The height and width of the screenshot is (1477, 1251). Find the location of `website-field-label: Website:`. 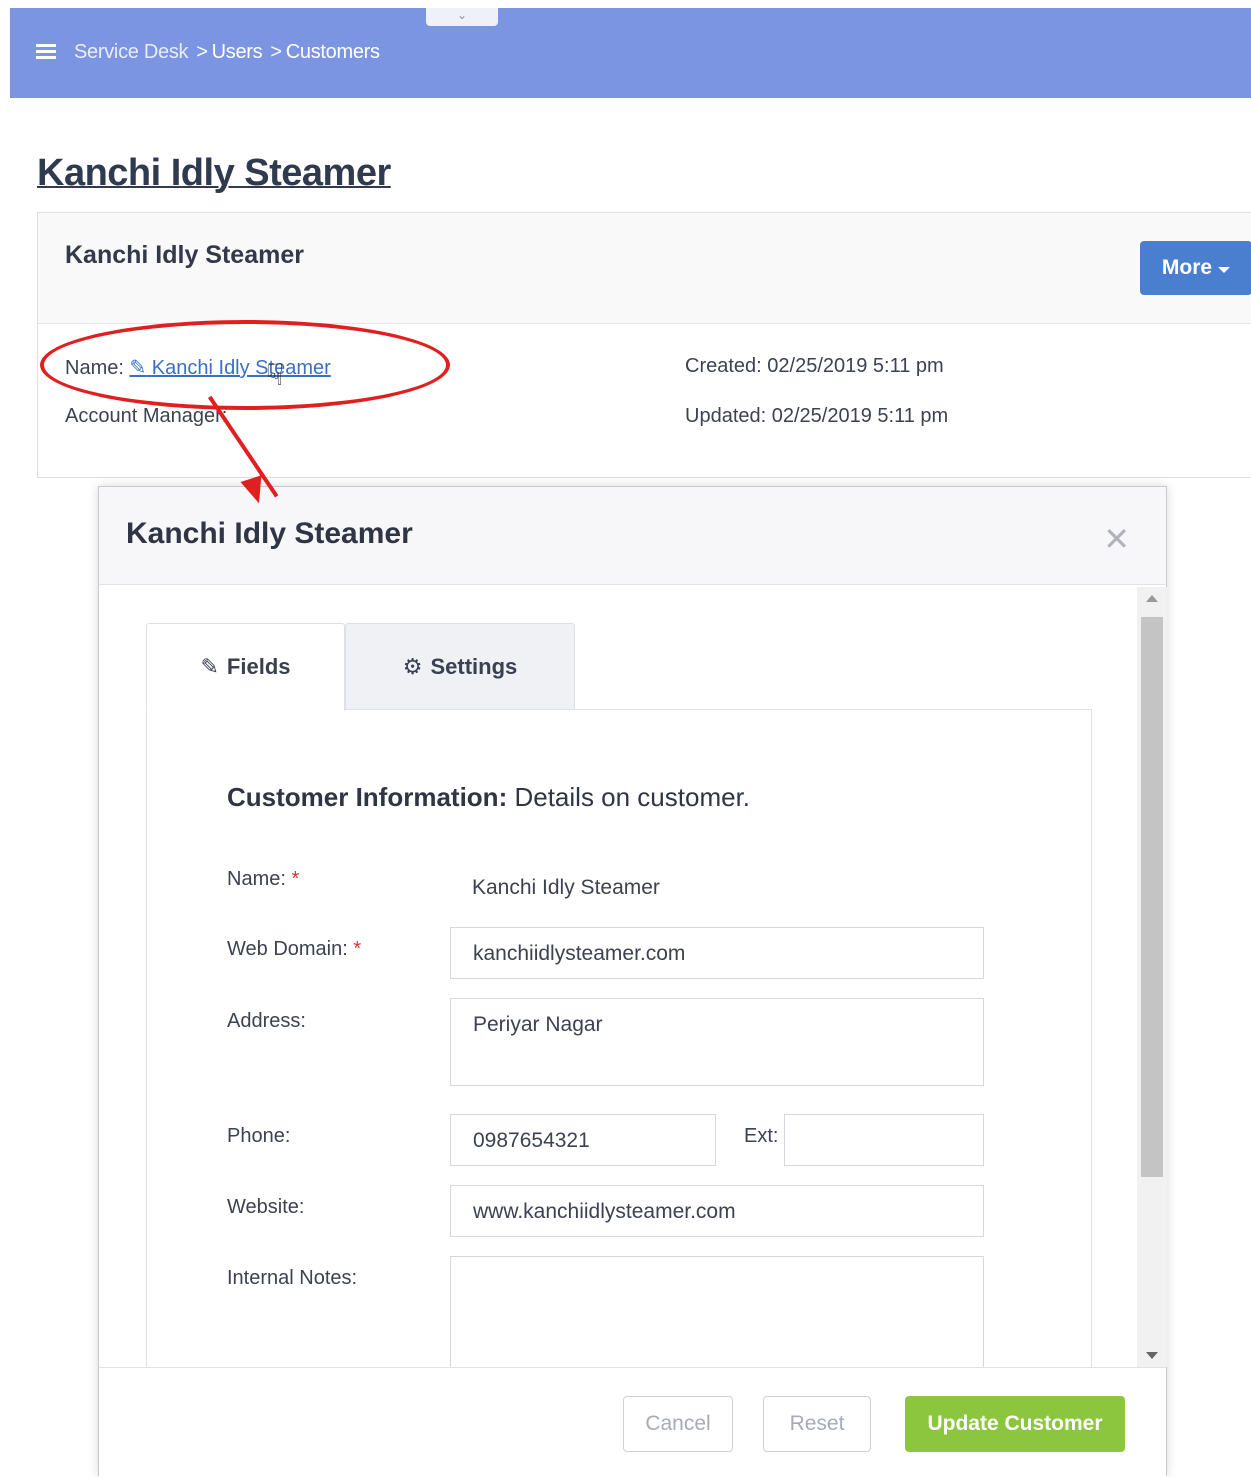

website-field-label: Website: is located at coordinates (266, 1207).